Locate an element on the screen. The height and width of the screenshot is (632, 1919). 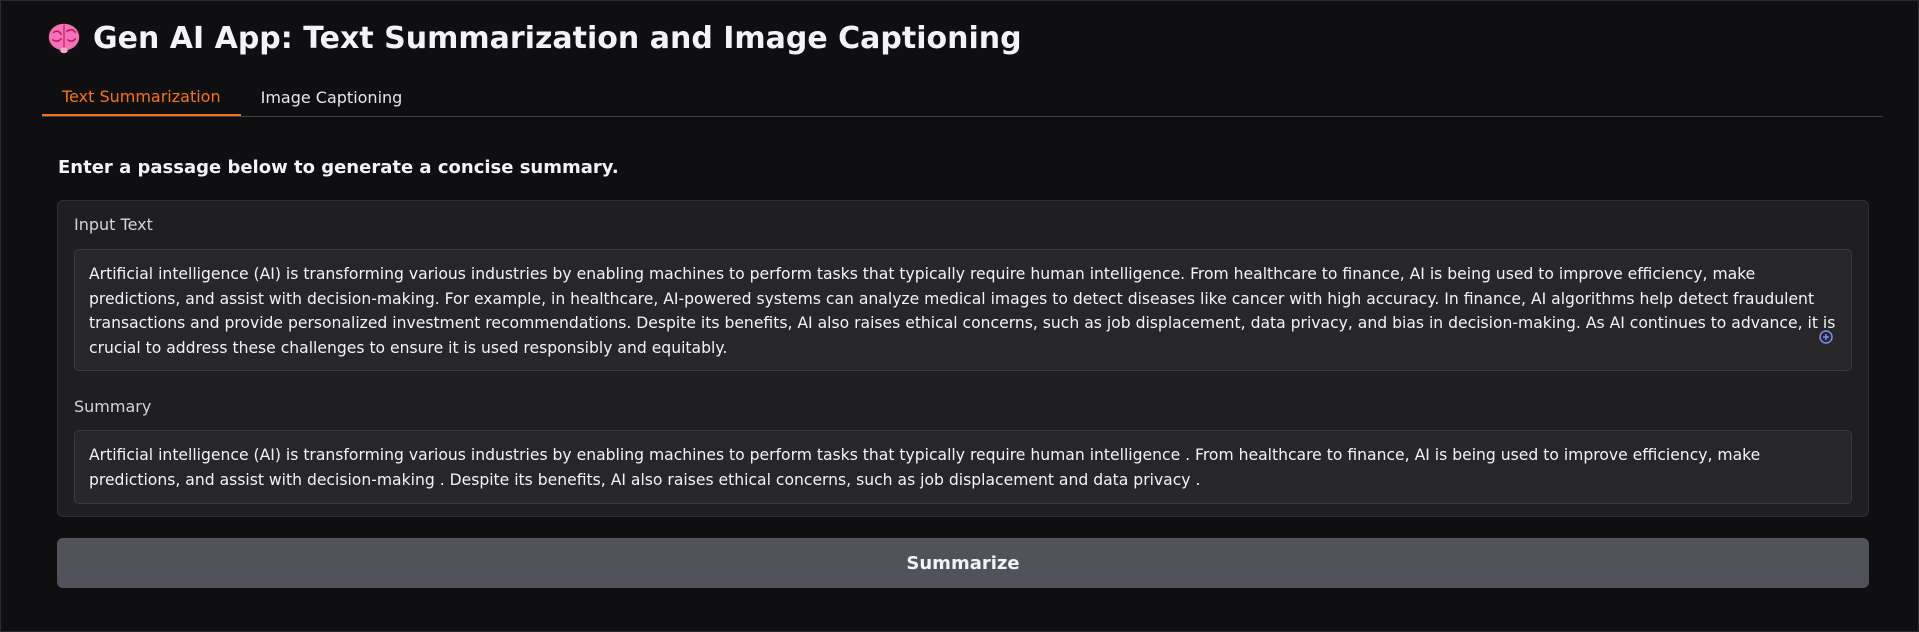
tab-text-summarization: Text Summarization is located at coordinates (141, 97).